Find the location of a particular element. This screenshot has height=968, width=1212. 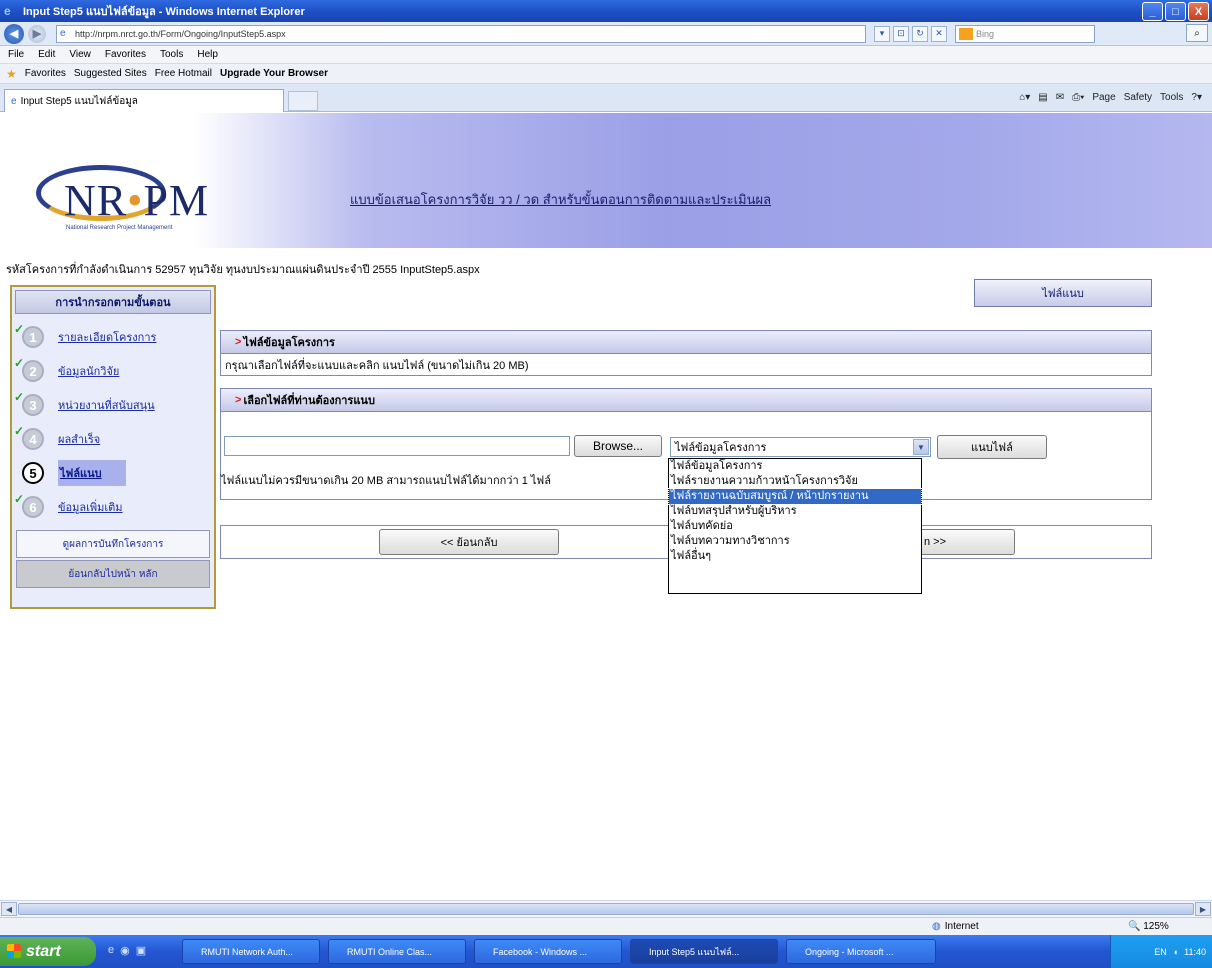

file-path-input is located at coordinates (397, 446).